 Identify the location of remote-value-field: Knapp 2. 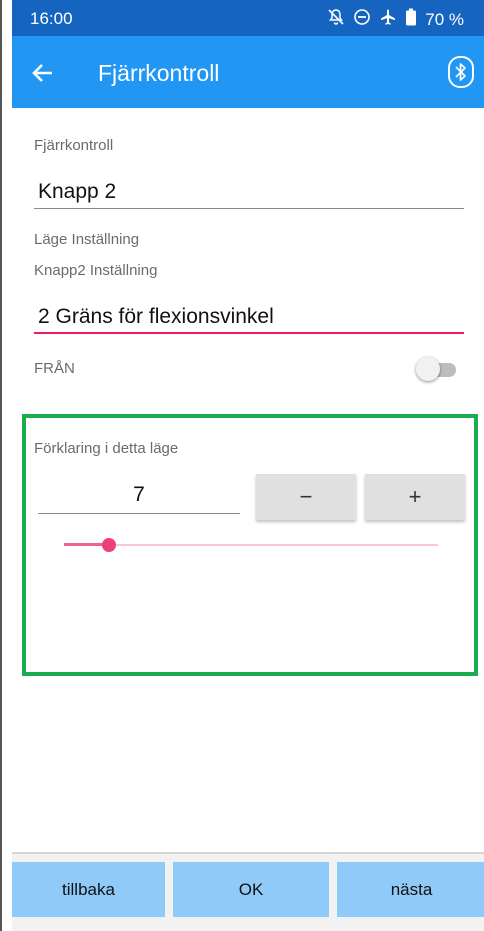
(77, 192).